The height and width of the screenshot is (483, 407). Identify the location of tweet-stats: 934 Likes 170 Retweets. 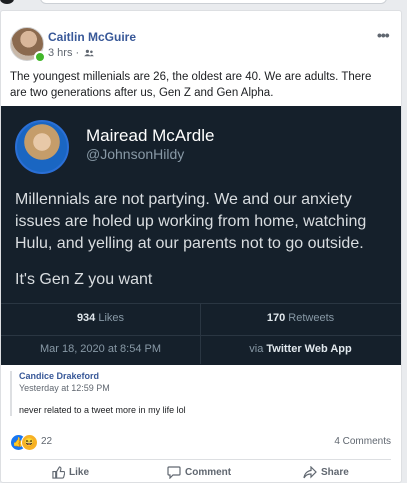
(201, 333).